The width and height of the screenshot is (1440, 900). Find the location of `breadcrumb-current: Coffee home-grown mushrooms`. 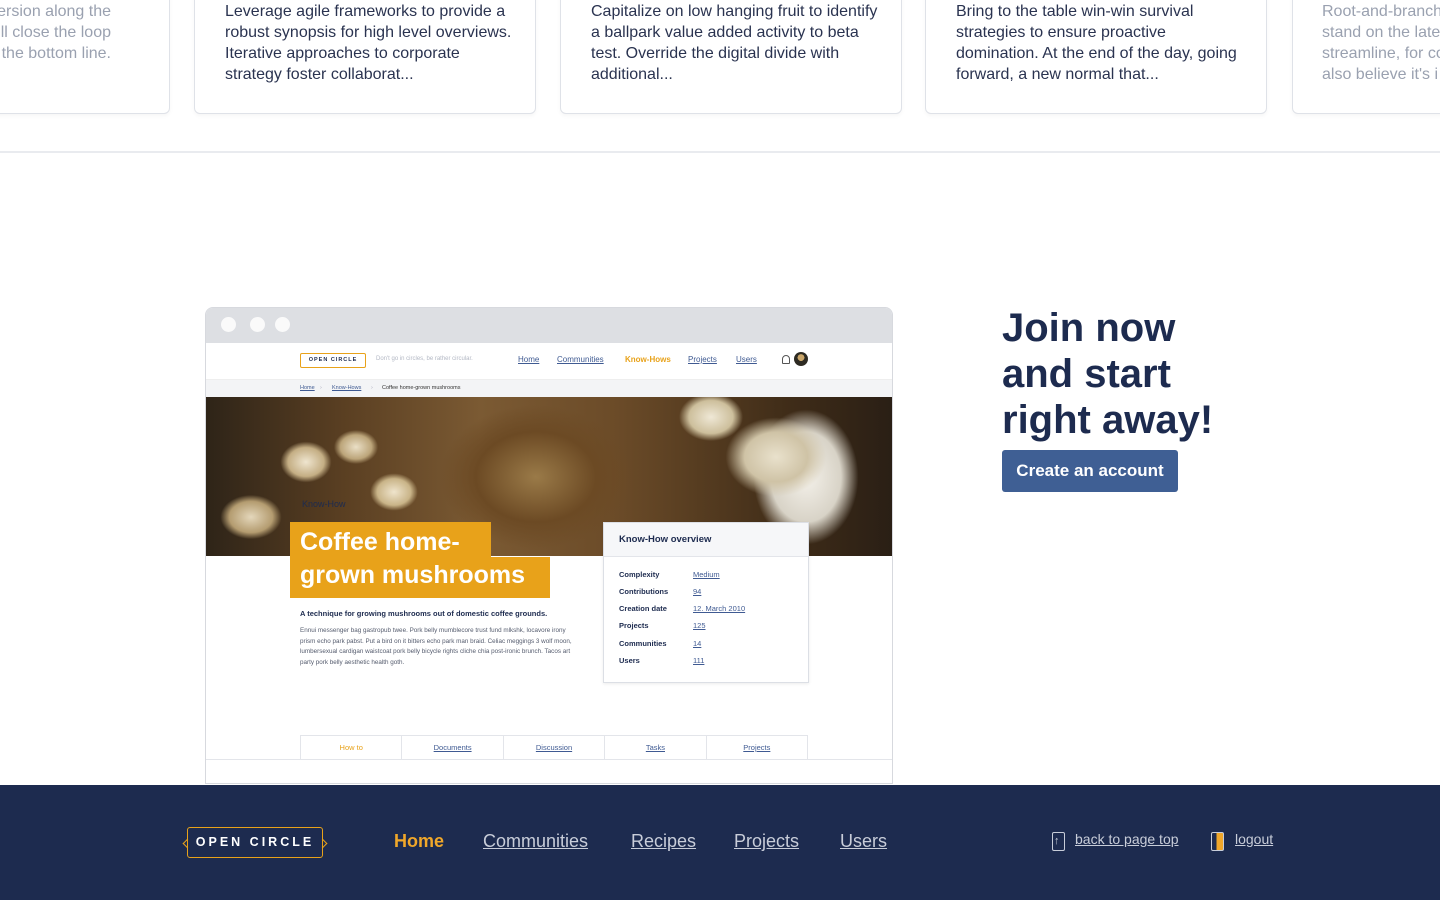

breadcrumb-current: Coffee home-grown mushrooms is located at coordinates (421, 388).